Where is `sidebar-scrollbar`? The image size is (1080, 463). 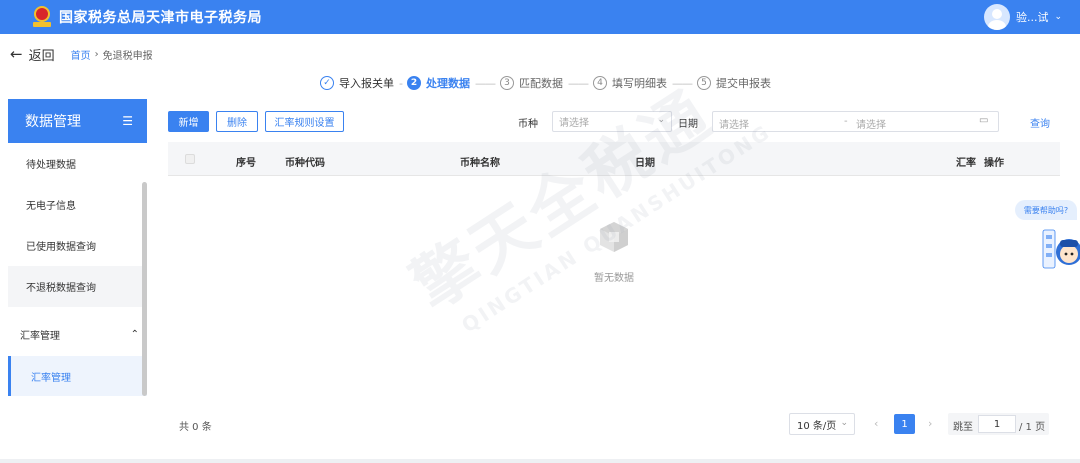 sidebar-scrollbar is located at coordinates (144, 289).